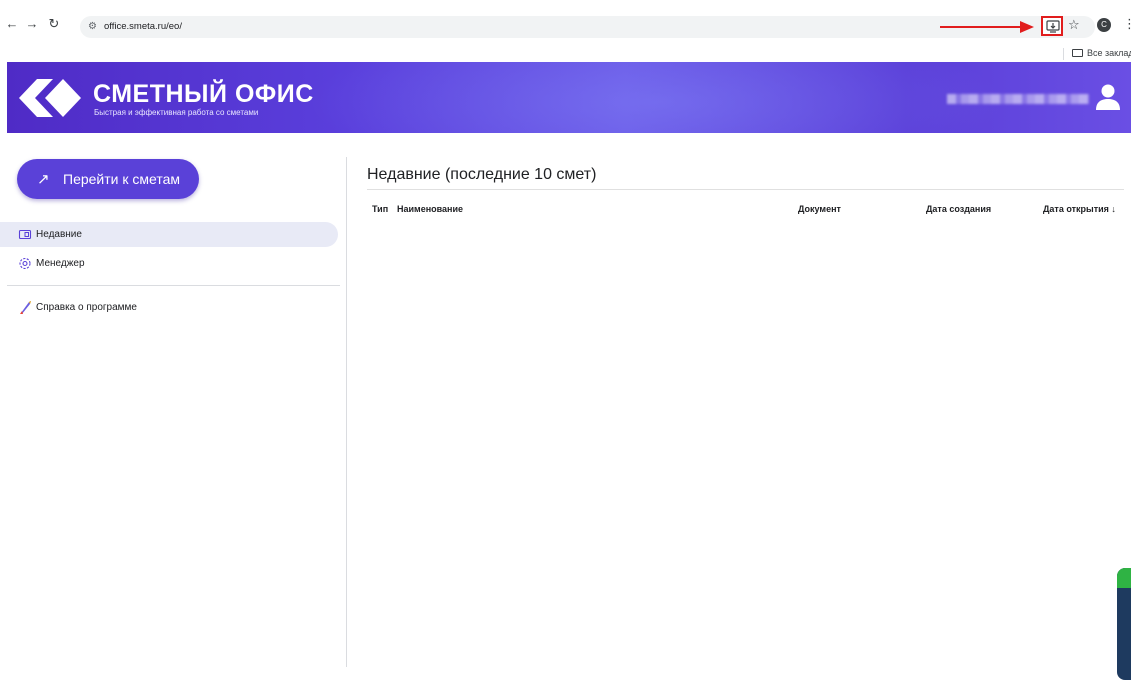 The width and height of the screenshot is (1131, 684). I want to click on sidebar-divider, so click(173, 285).